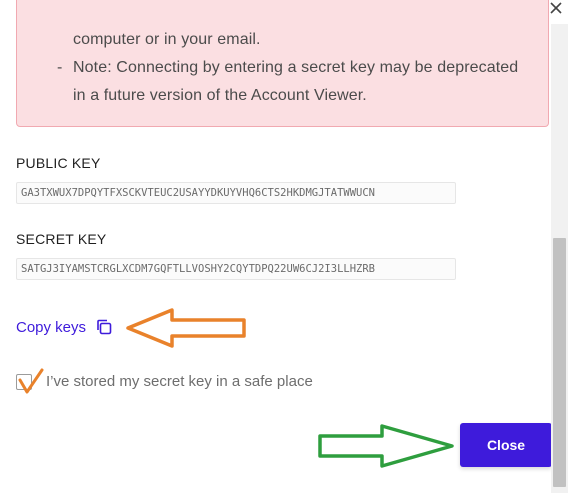 This screenshot has width=582, height=493. I want to click on copy-icon, so click(104, 327).